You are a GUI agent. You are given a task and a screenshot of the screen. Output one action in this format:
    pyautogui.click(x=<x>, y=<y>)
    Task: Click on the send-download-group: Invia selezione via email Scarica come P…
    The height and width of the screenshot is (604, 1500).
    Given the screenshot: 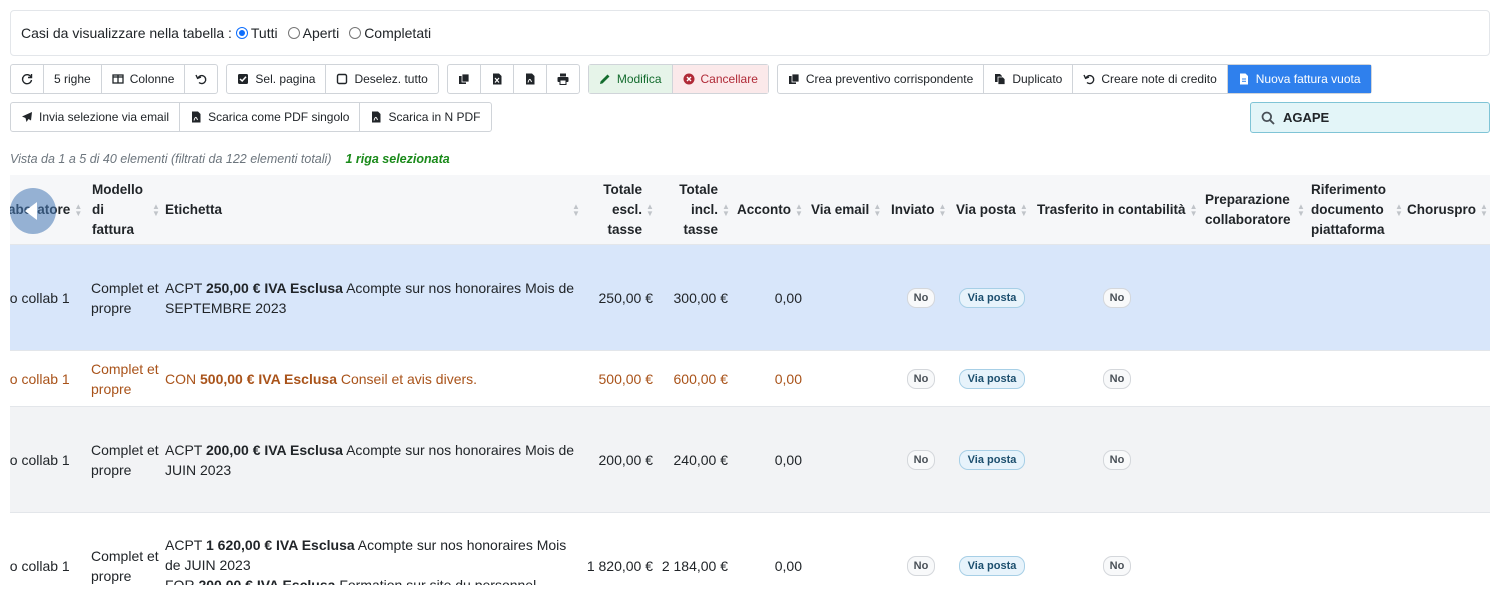 What is the action you would take?
    pyautogui.click(x=251, y=117)
    